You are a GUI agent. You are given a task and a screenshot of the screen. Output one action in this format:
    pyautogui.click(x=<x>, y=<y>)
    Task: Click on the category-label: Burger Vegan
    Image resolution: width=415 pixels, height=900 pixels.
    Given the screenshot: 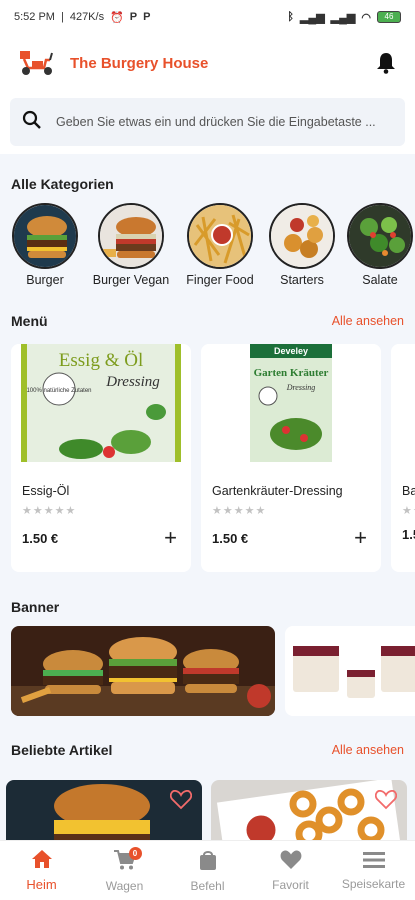 What is the action you would take?
    pyautogui.click(x=131, y=280)
    